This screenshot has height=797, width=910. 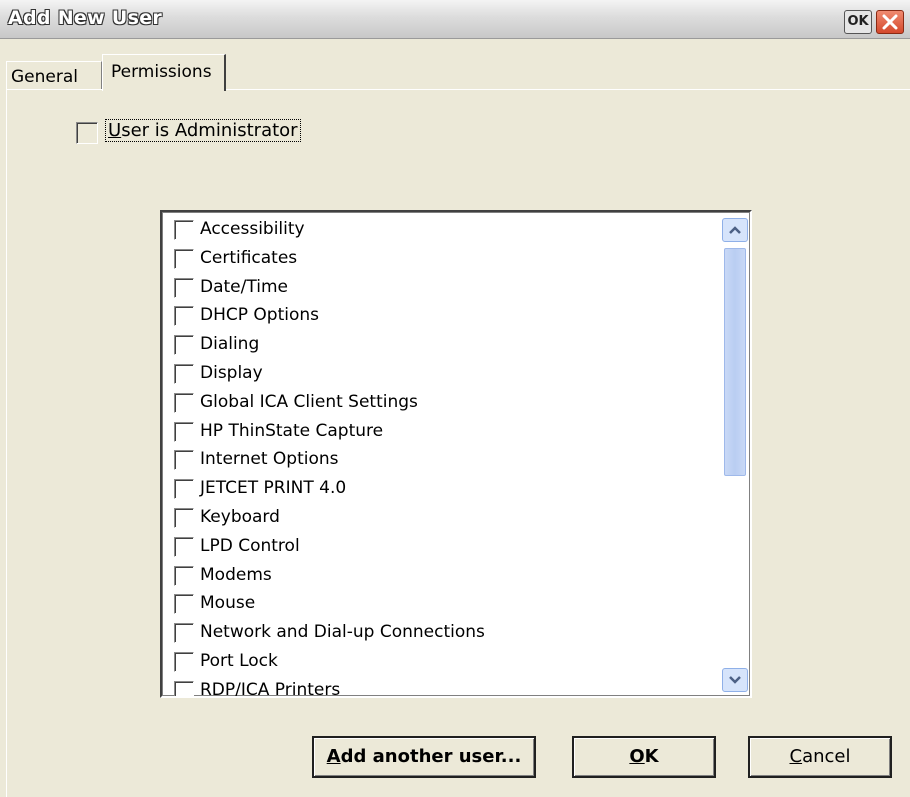 I want to click on user-is-administrator-label: User is Administrator, so click(x=203, y=130).